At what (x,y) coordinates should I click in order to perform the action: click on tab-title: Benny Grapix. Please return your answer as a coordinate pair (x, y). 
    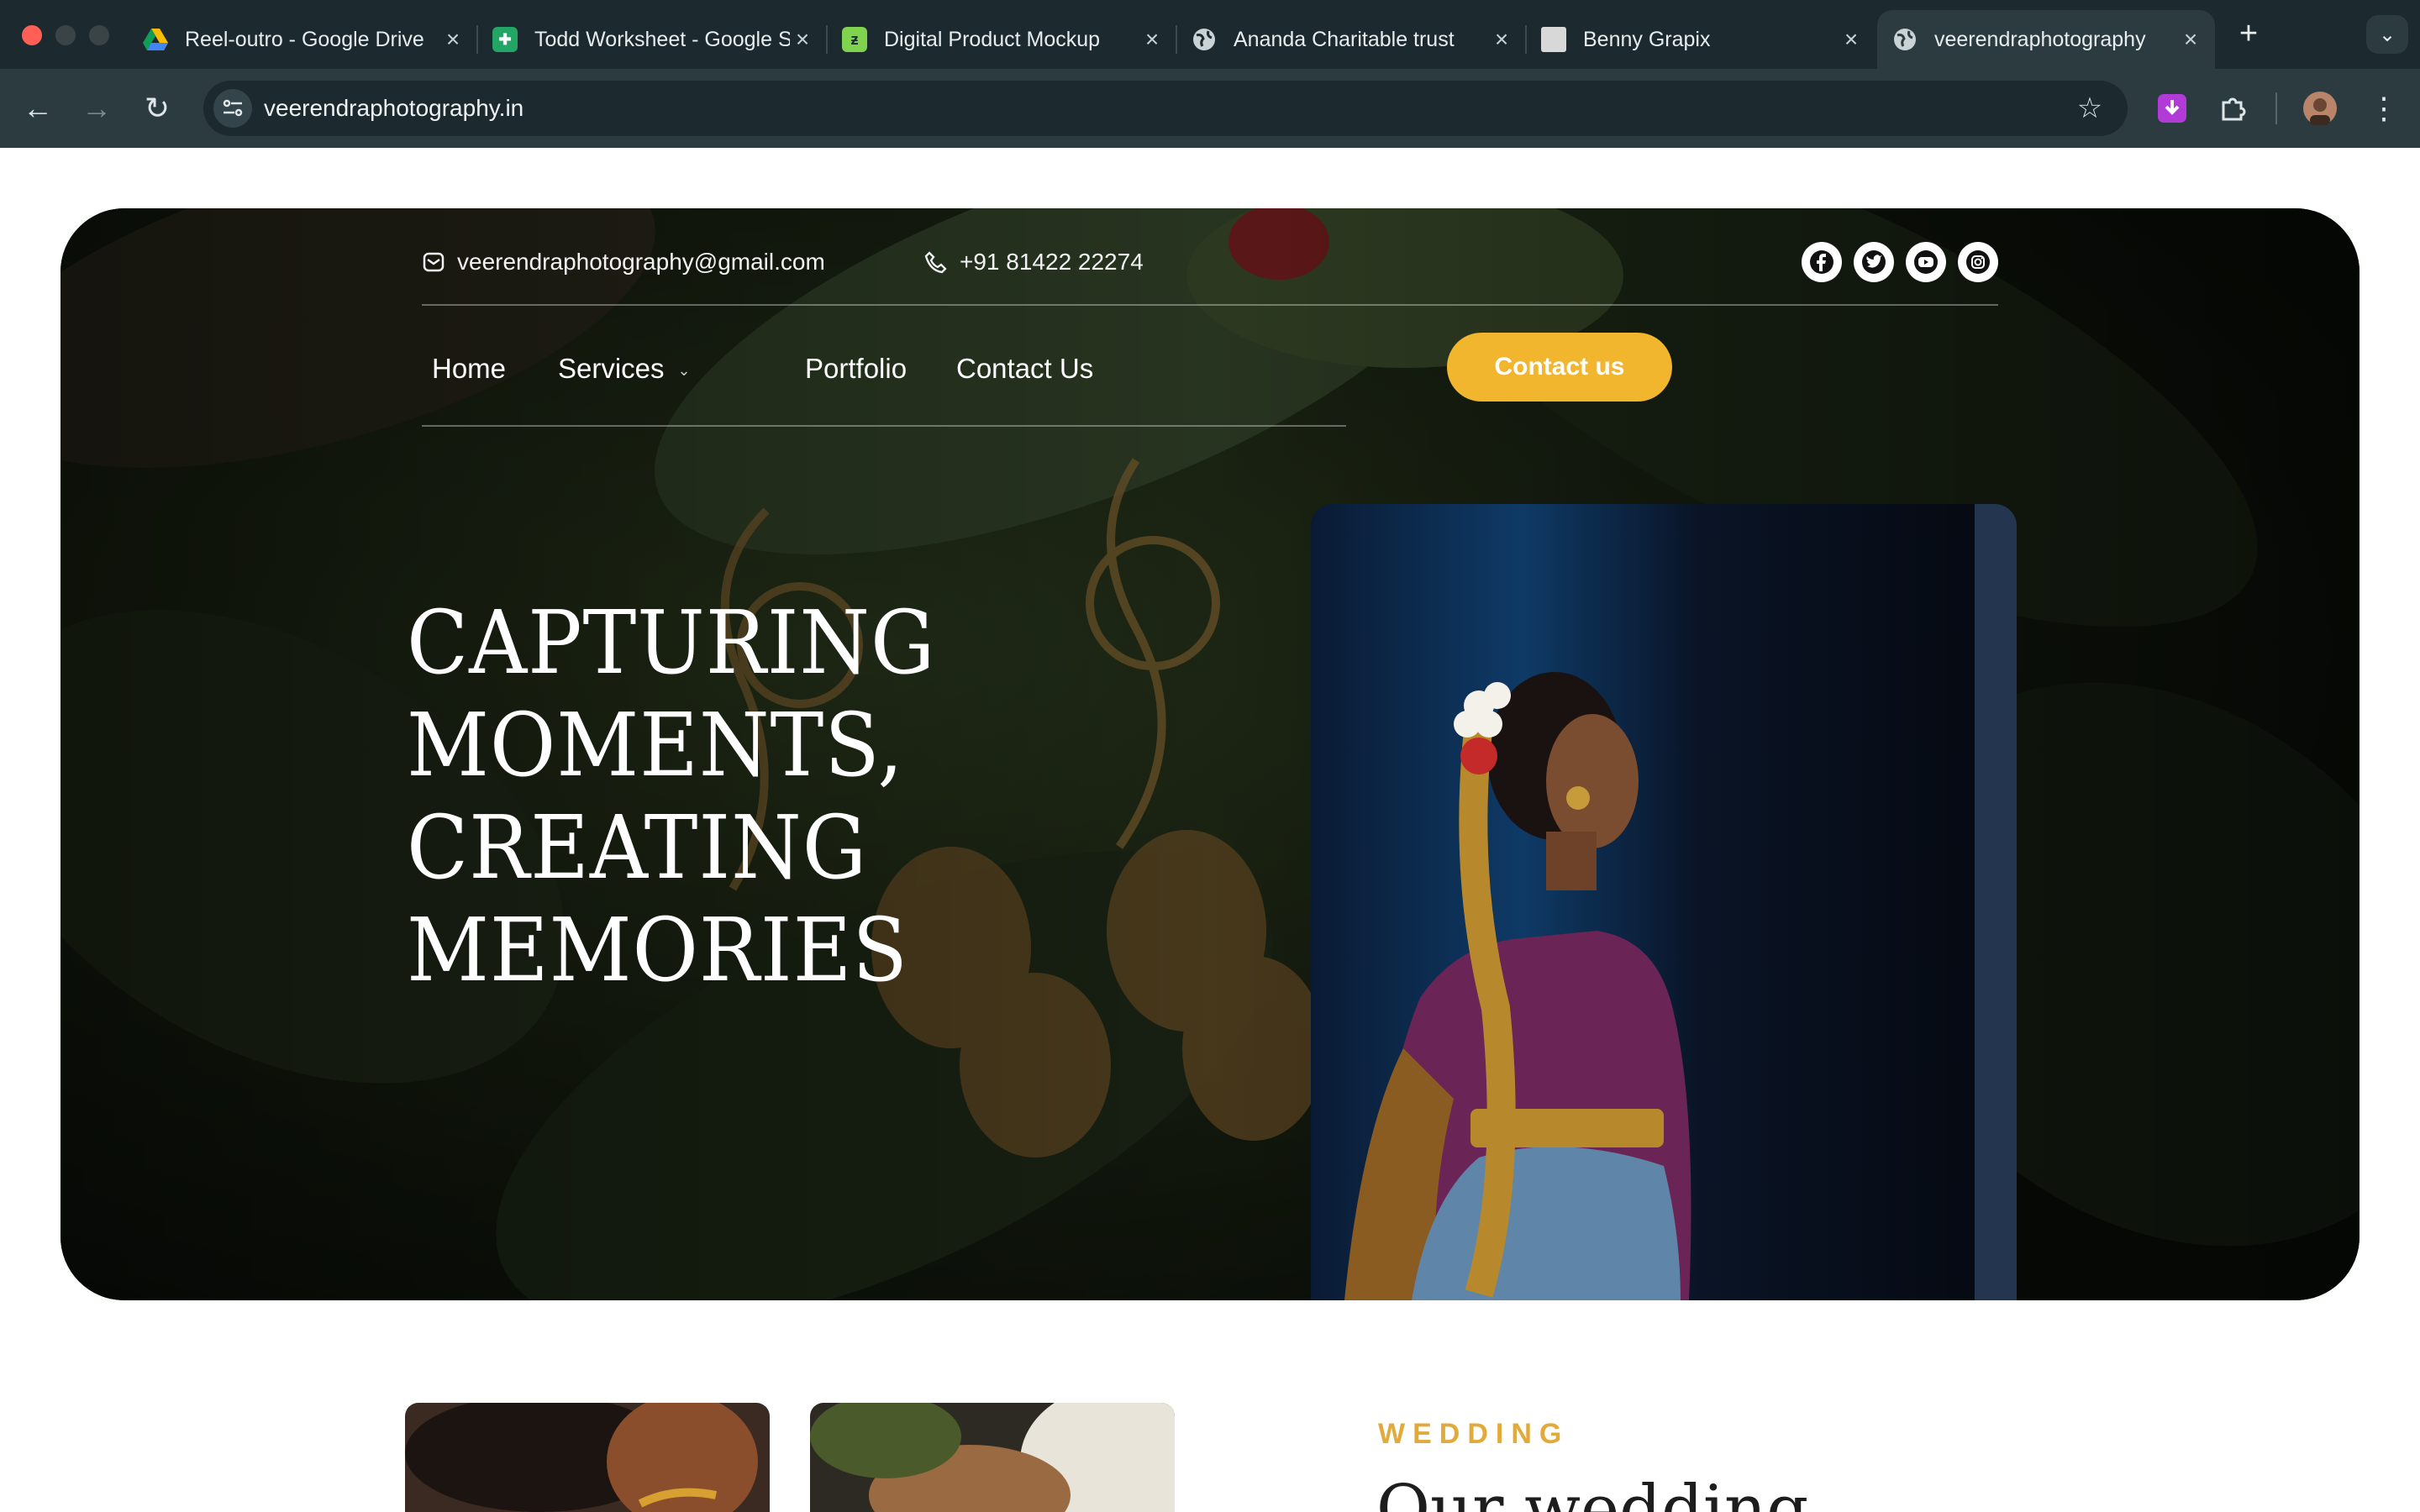
    Looking at the image, I should click on (1647, 39).